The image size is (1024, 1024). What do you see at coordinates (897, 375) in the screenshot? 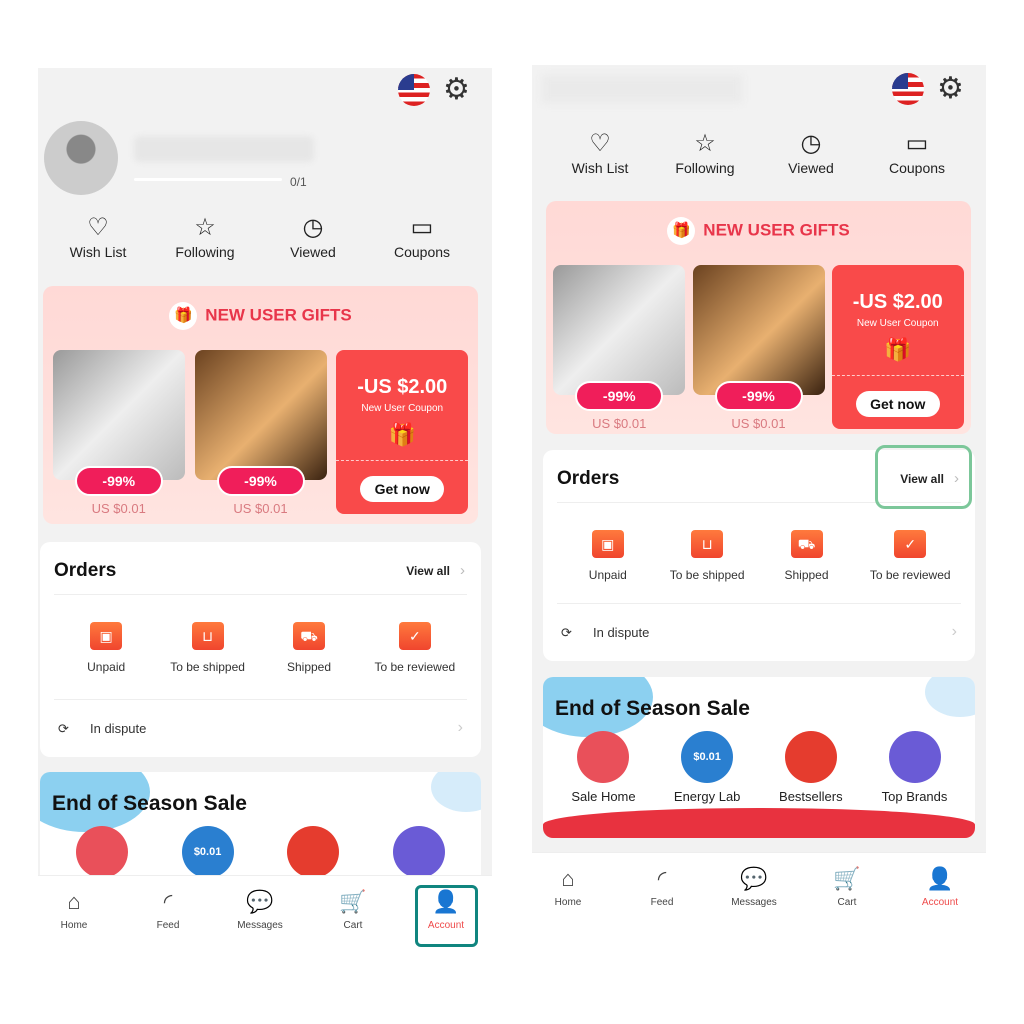
I see `coupon-divider` at bounding box center [897, 375].